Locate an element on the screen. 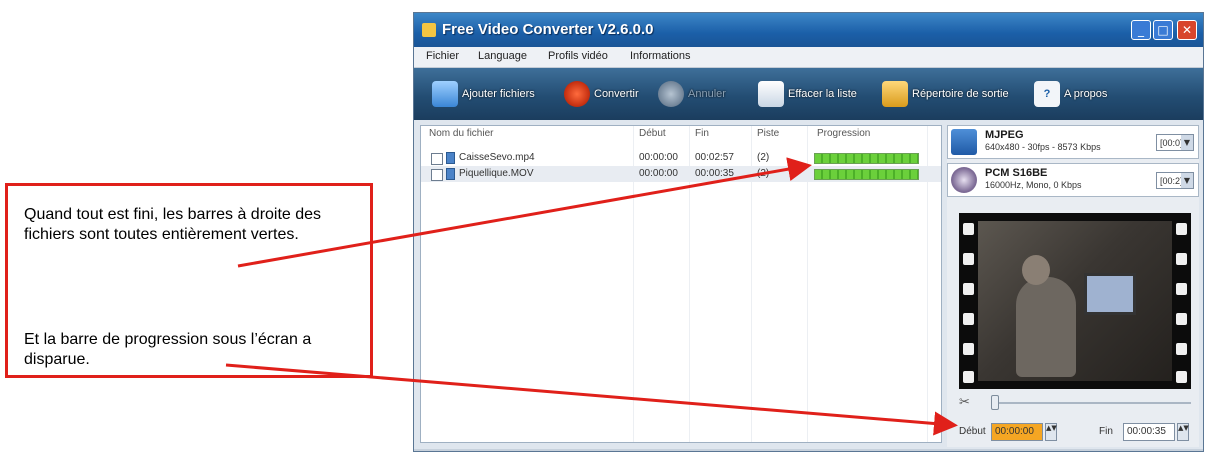  start-time-input: 00:00:00 is located at coordinates (1017, 432).